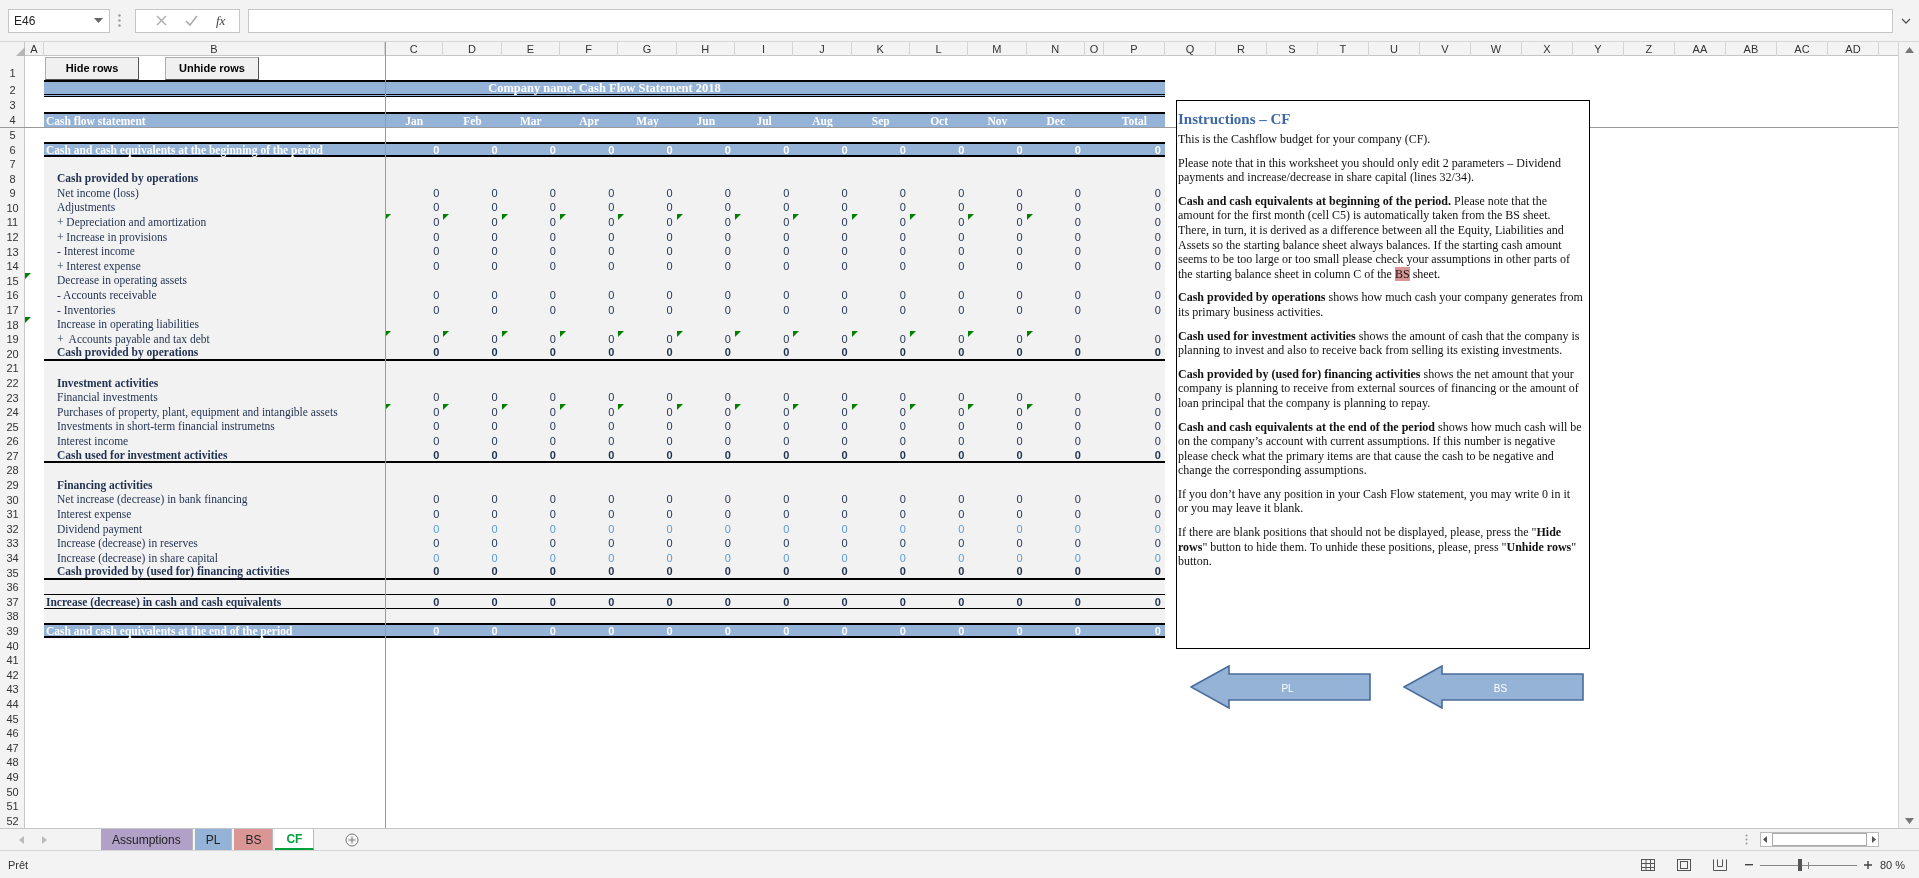 The width and height of the screenshot is (1919, 878). What do you see at coordinates (1683, 864) in the screenshot?
I see `page-layout-icon` at bounding box center [1683, 864].